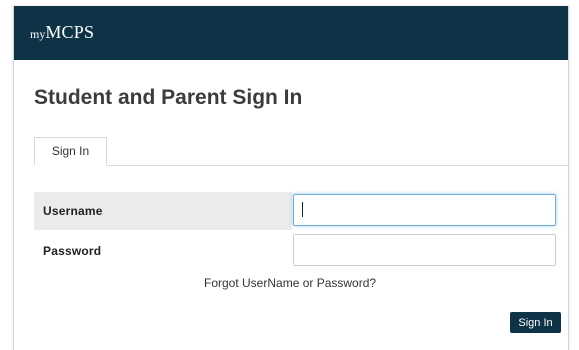  Describe the element at coordinates (302, 209) in the screenshot. I see `text-caret` at that location.